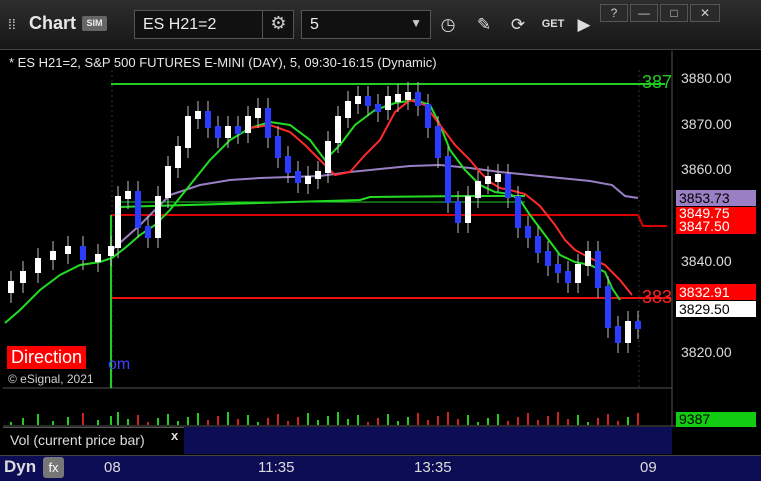  Describe the element at coordinates (648, 467) in the screenshot. I see `time-tick: 09` at that location.